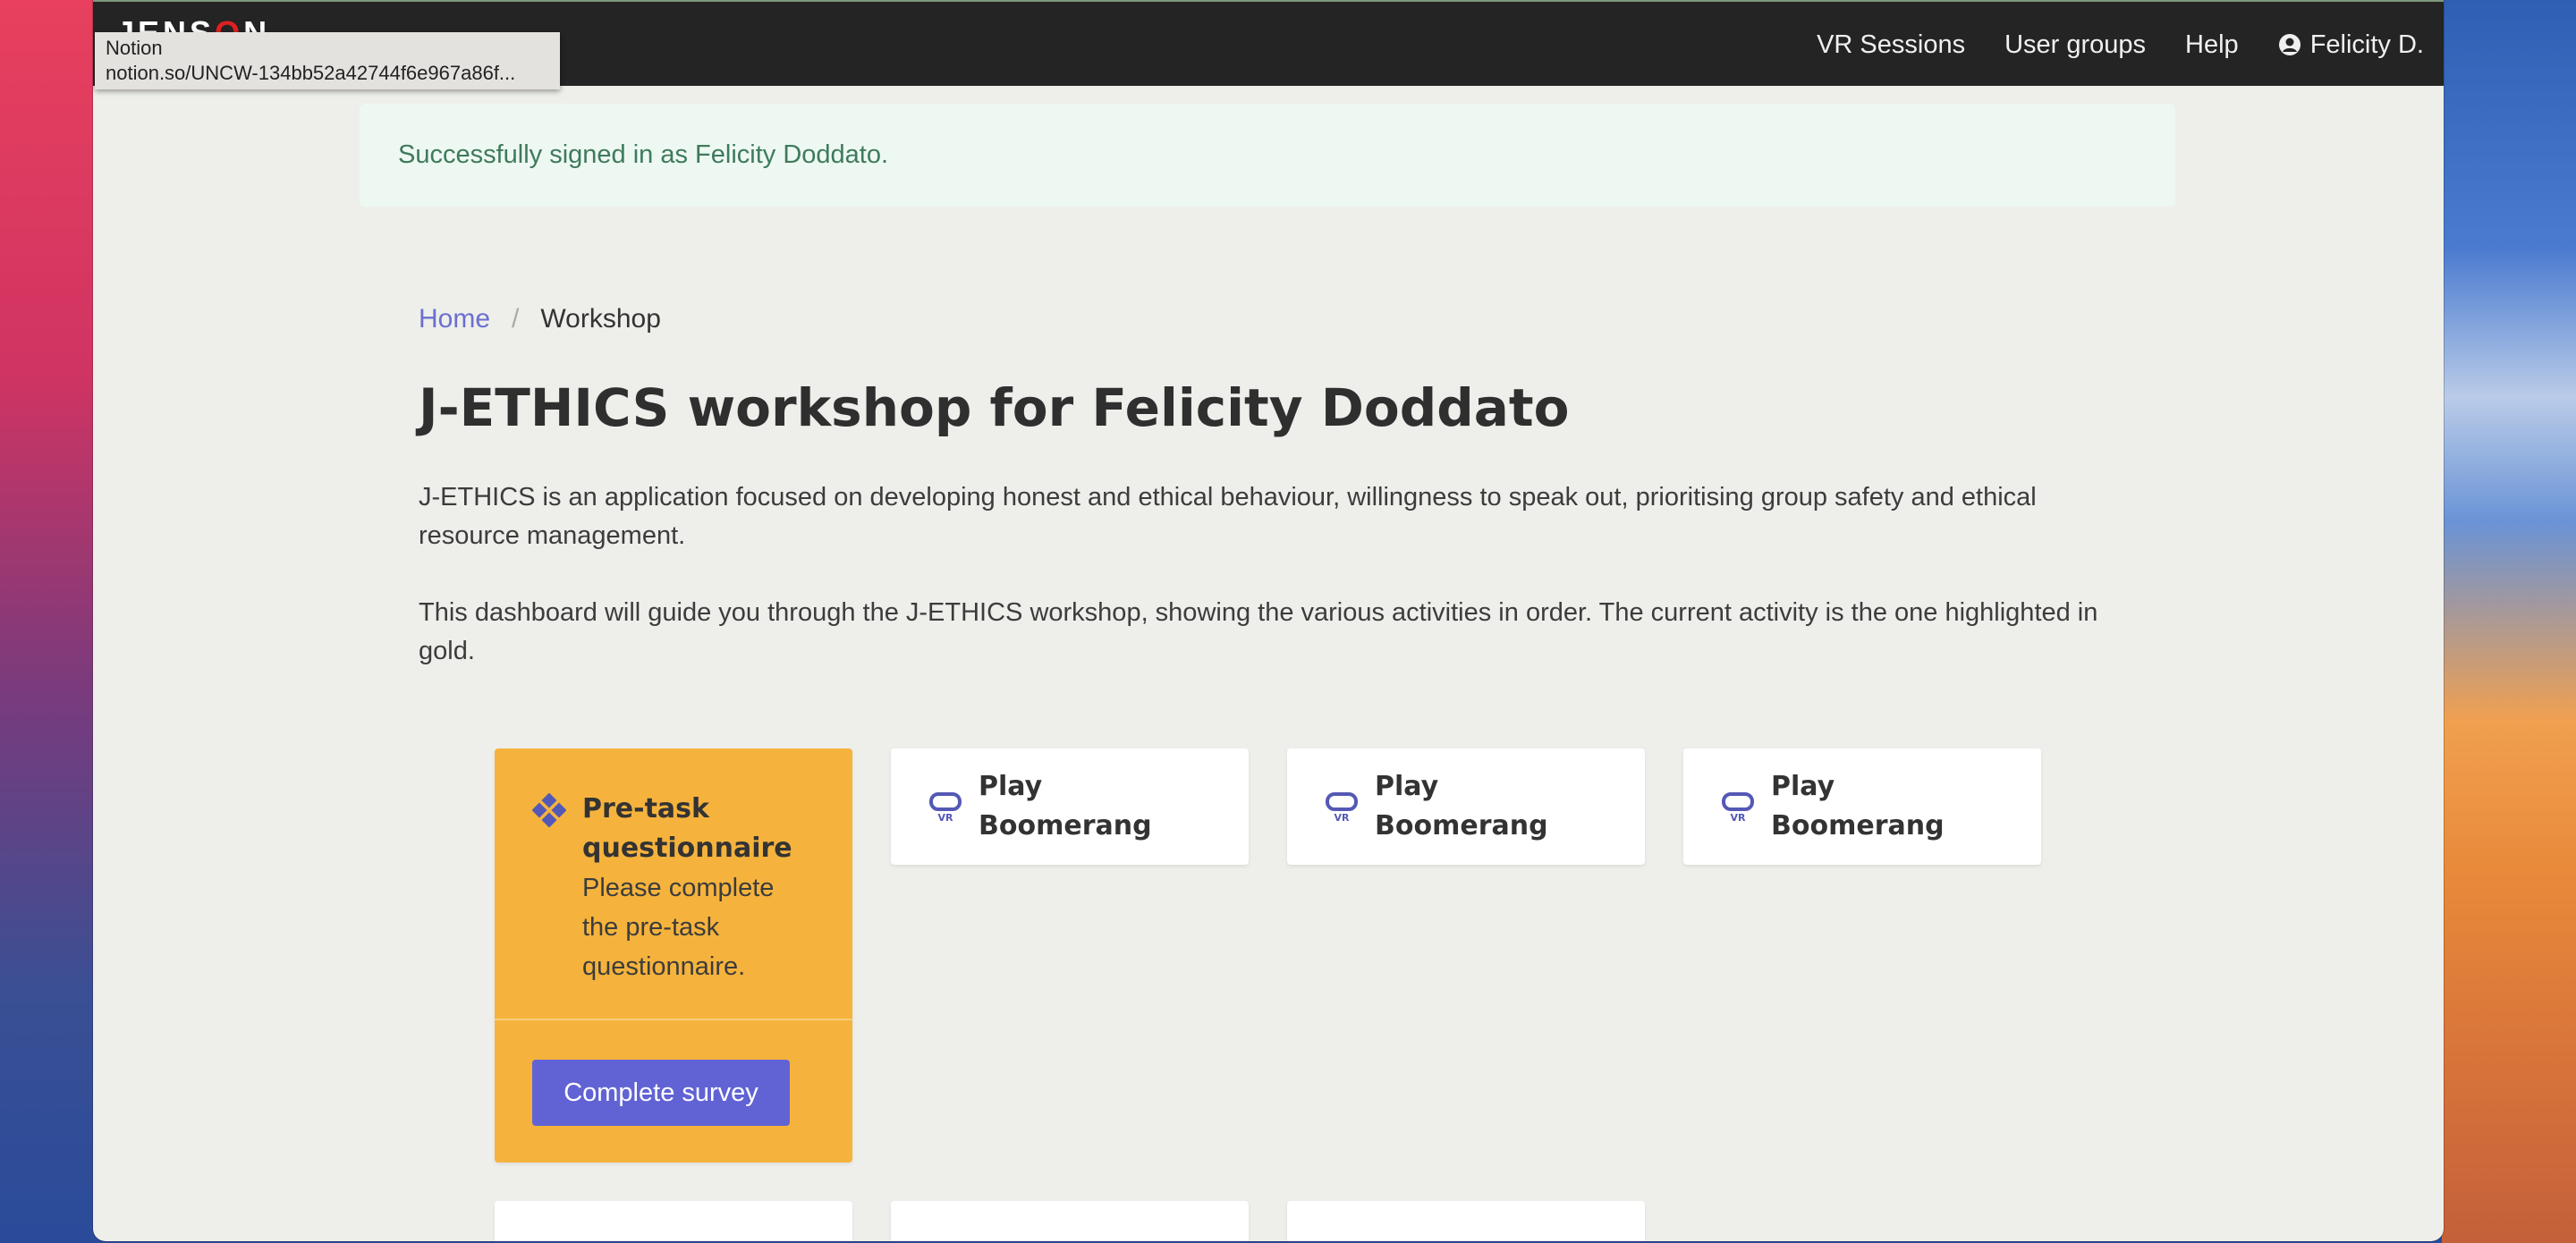  Describe the element at coordinates (661, 1093) in the screenshot. I see `complete-survey-button: Complete survey` at that location.